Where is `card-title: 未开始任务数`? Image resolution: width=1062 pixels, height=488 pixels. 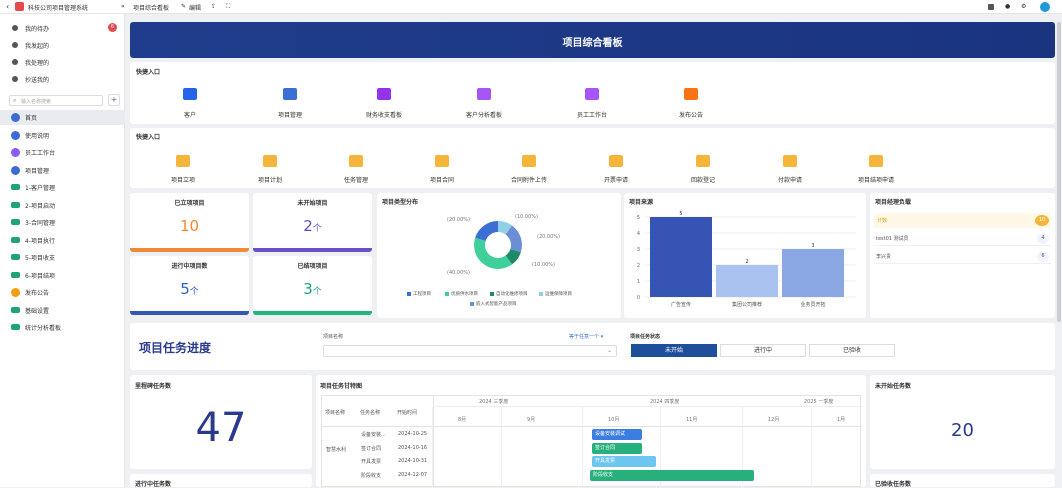
card-title: 未开始任务数 is located at coordinates (893, 386).